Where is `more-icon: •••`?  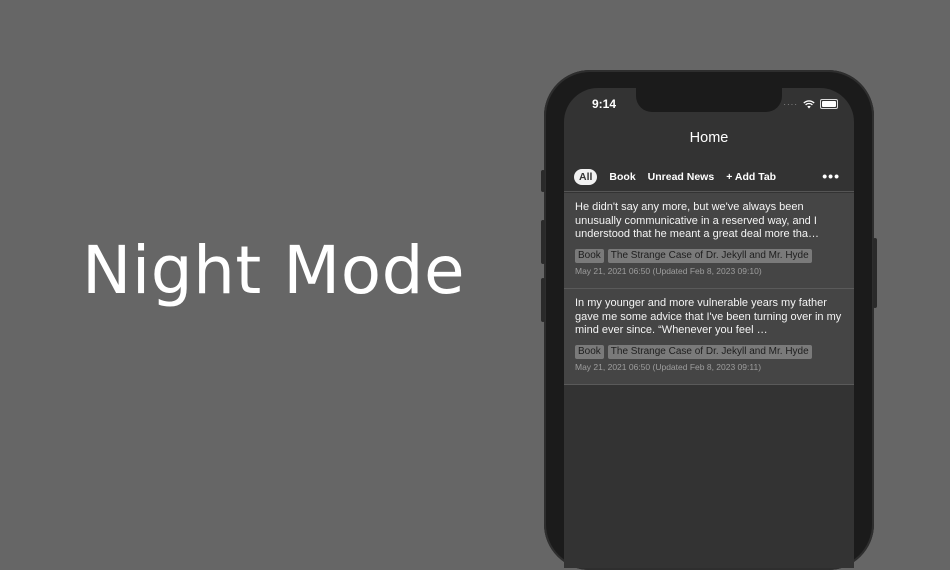 more-icon: ••• is located at coordinates (831, 176).